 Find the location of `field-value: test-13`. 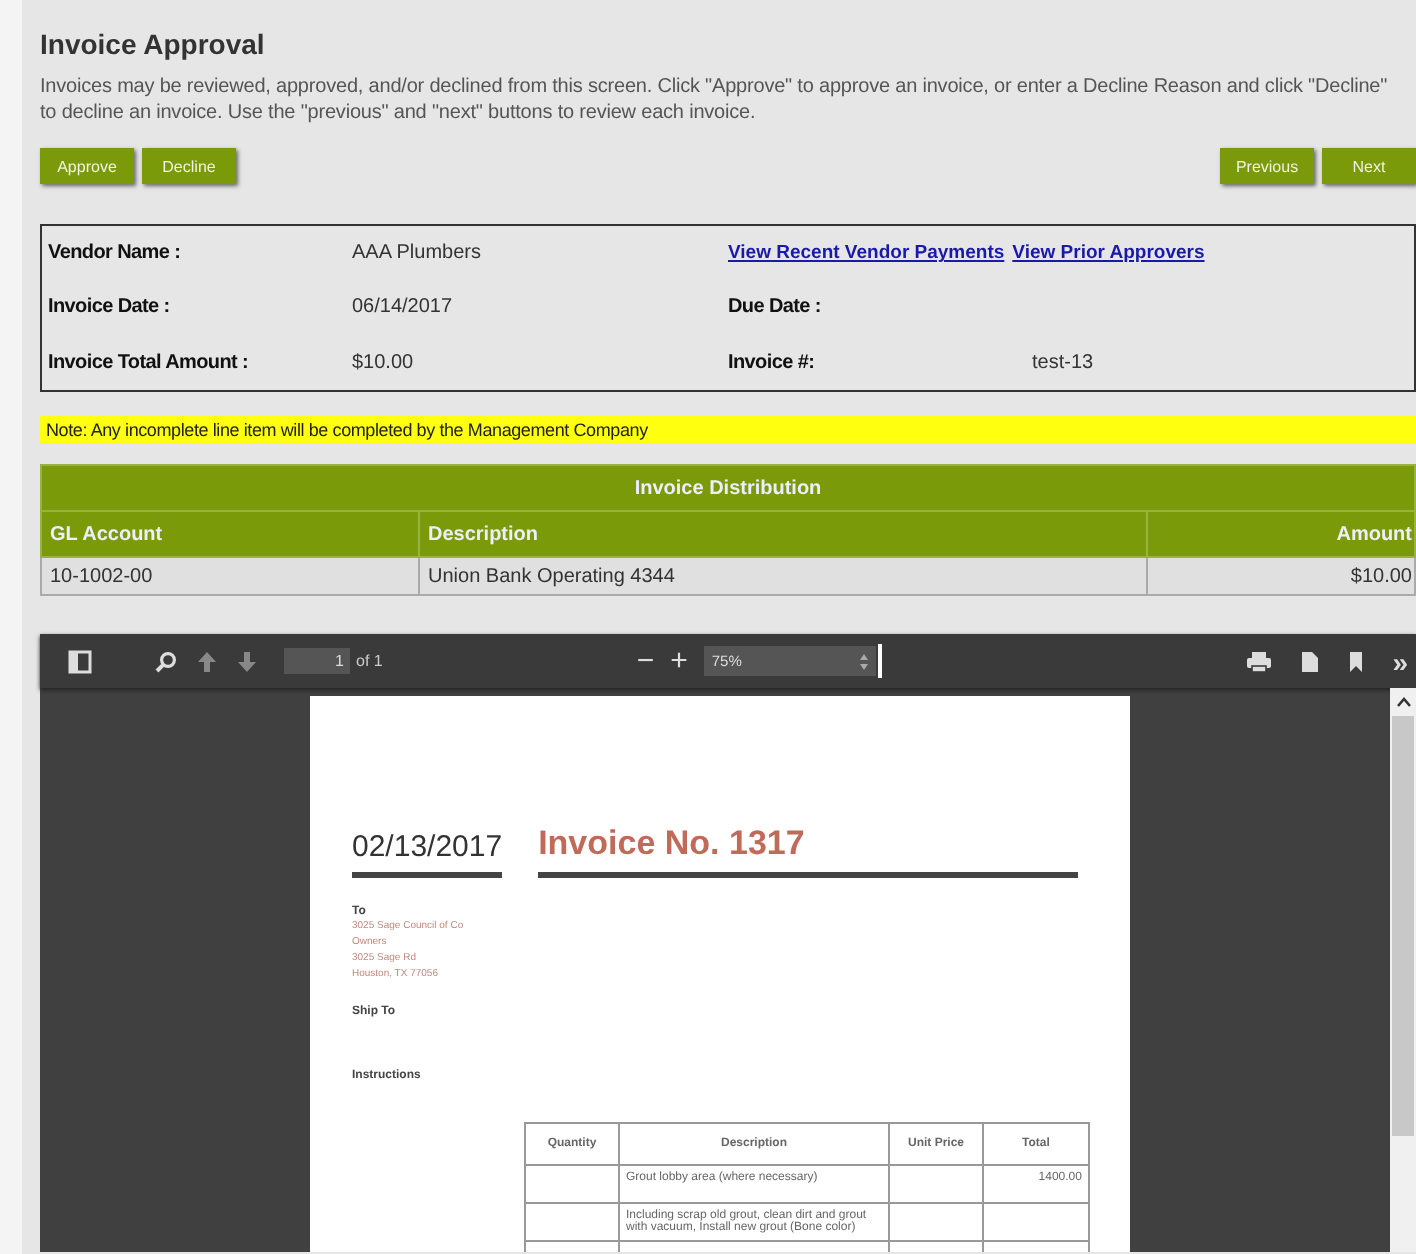

field-value: test-13 is located at coordinates (1063, 362).